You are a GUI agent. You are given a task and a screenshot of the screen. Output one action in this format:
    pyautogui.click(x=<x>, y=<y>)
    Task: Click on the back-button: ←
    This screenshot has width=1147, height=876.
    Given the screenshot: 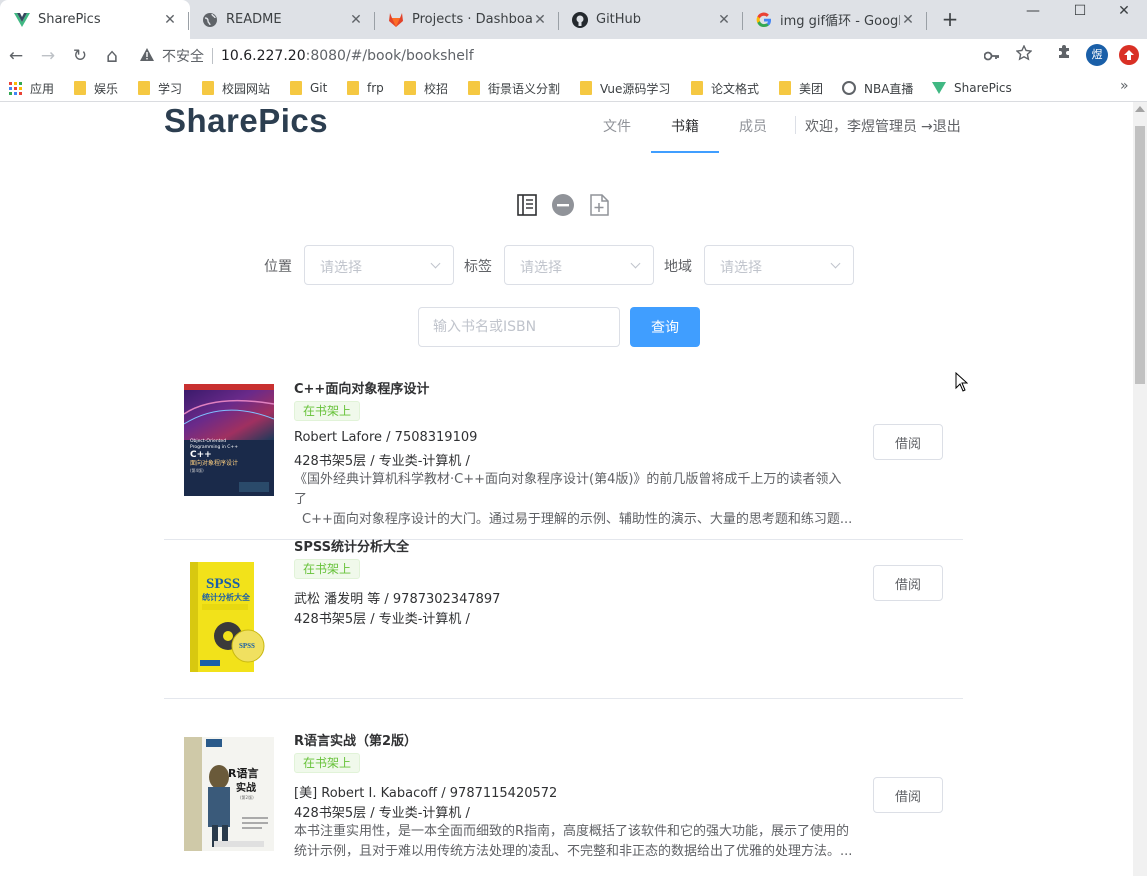 What is the action you would take?
    pyautogui.click(x=16, y=56)
    